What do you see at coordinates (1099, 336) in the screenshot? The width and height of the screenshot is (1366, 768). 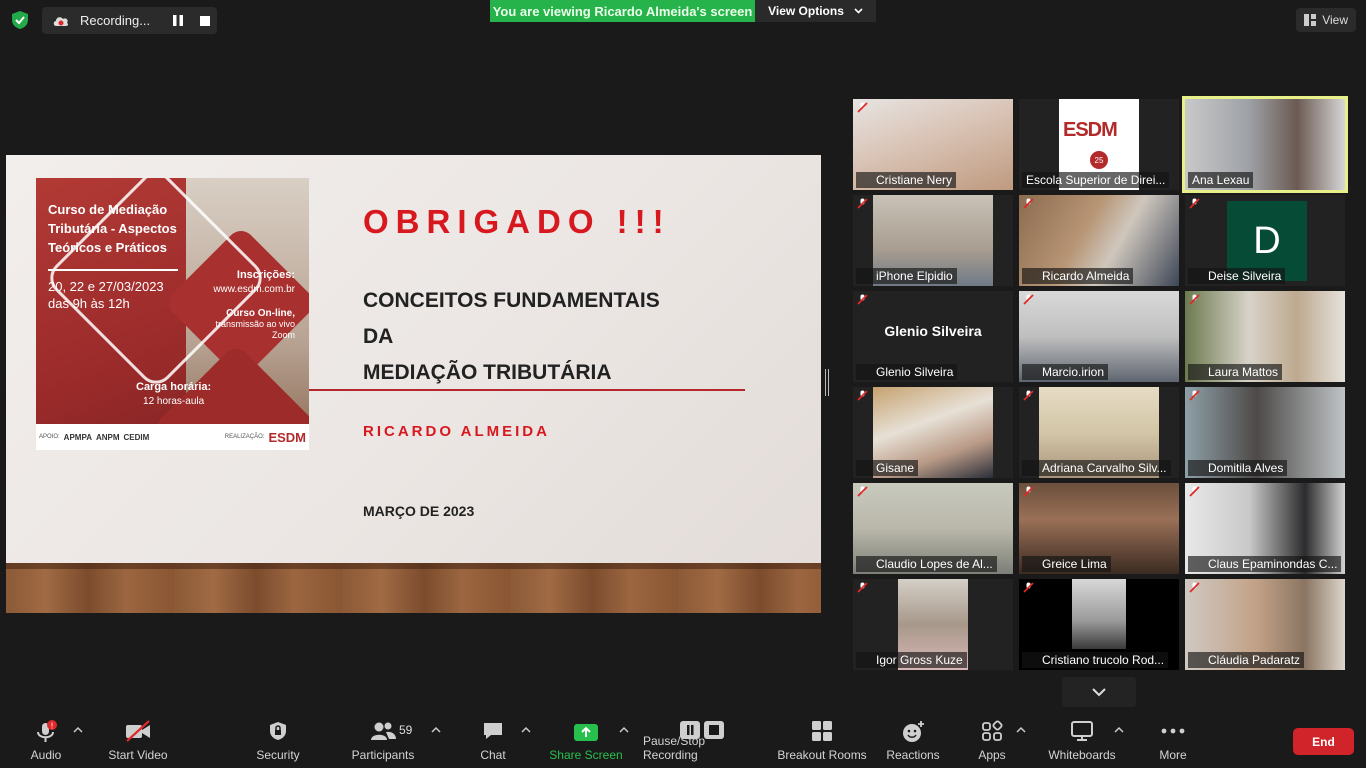 I see `participant-tile: Marcio.irion` at bounding box center [1099, 336].